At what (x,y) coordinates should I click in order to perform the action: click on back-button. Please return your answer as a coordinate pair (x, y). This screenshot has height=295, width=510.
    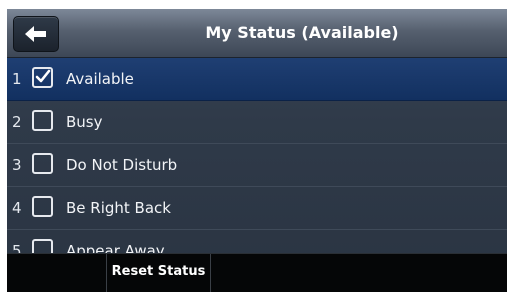
    Looking at the image, I should click on (36, 34).